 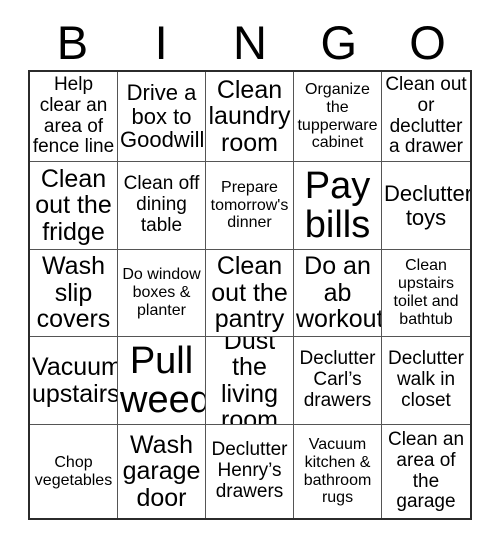 I want to click on bingo-cell-label: Chop vegetables, so click(x=73, y=471).